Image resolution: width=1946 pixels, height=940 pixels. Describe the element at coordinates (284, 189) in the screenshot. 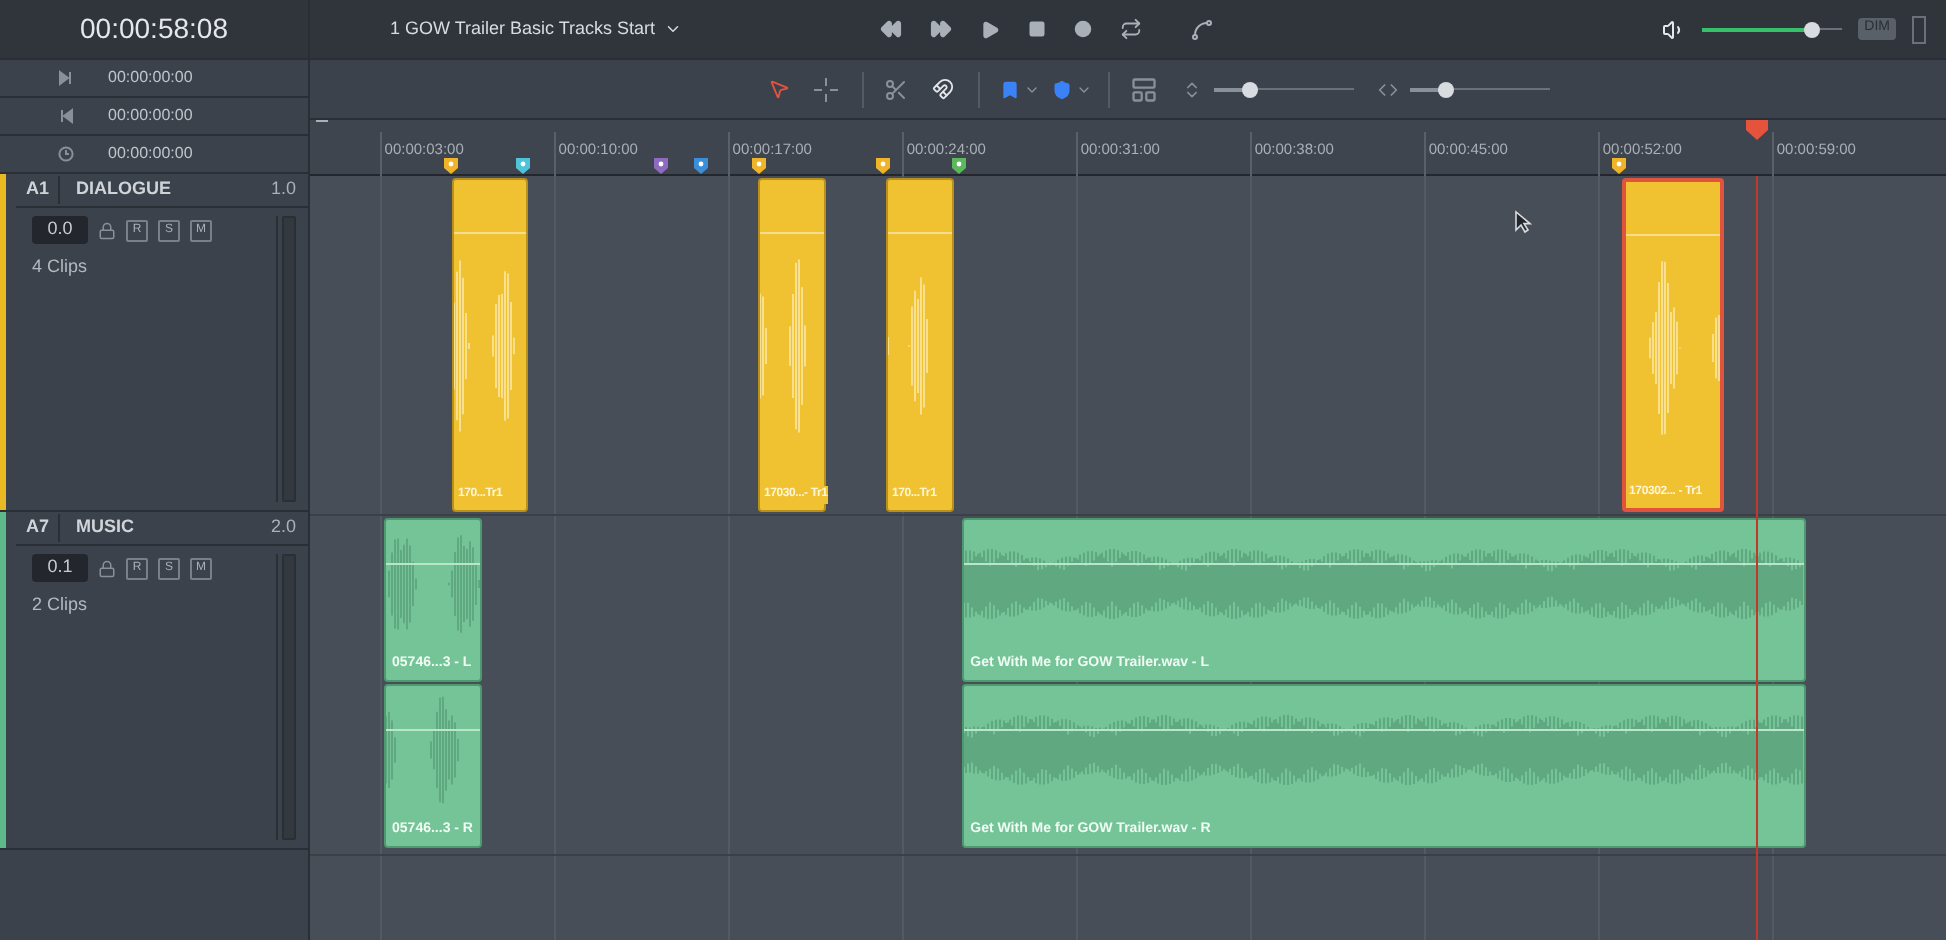

I see `track-channels: 1.0` at that location.